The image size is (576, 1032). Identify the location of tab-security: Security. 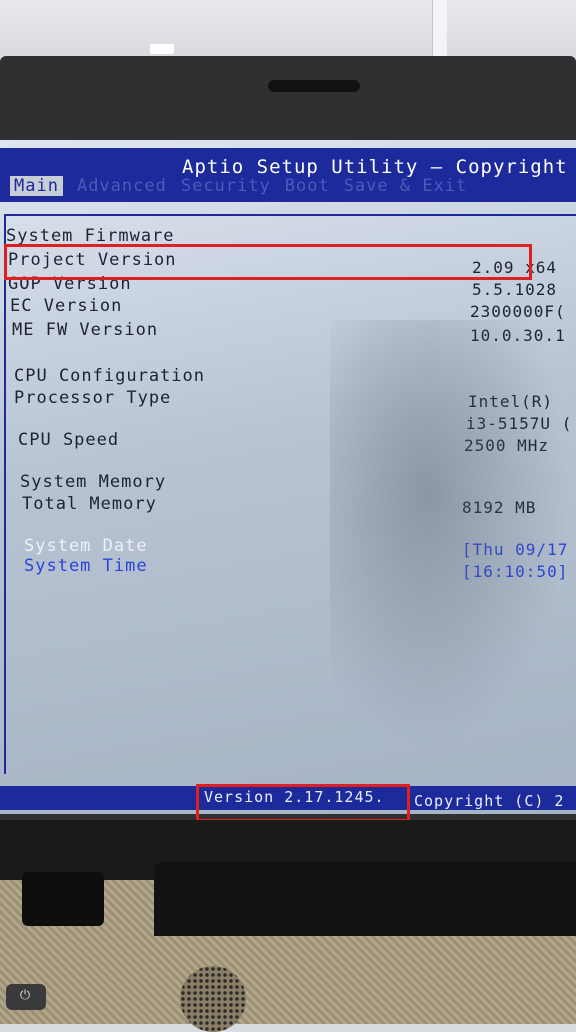
(226, 186).